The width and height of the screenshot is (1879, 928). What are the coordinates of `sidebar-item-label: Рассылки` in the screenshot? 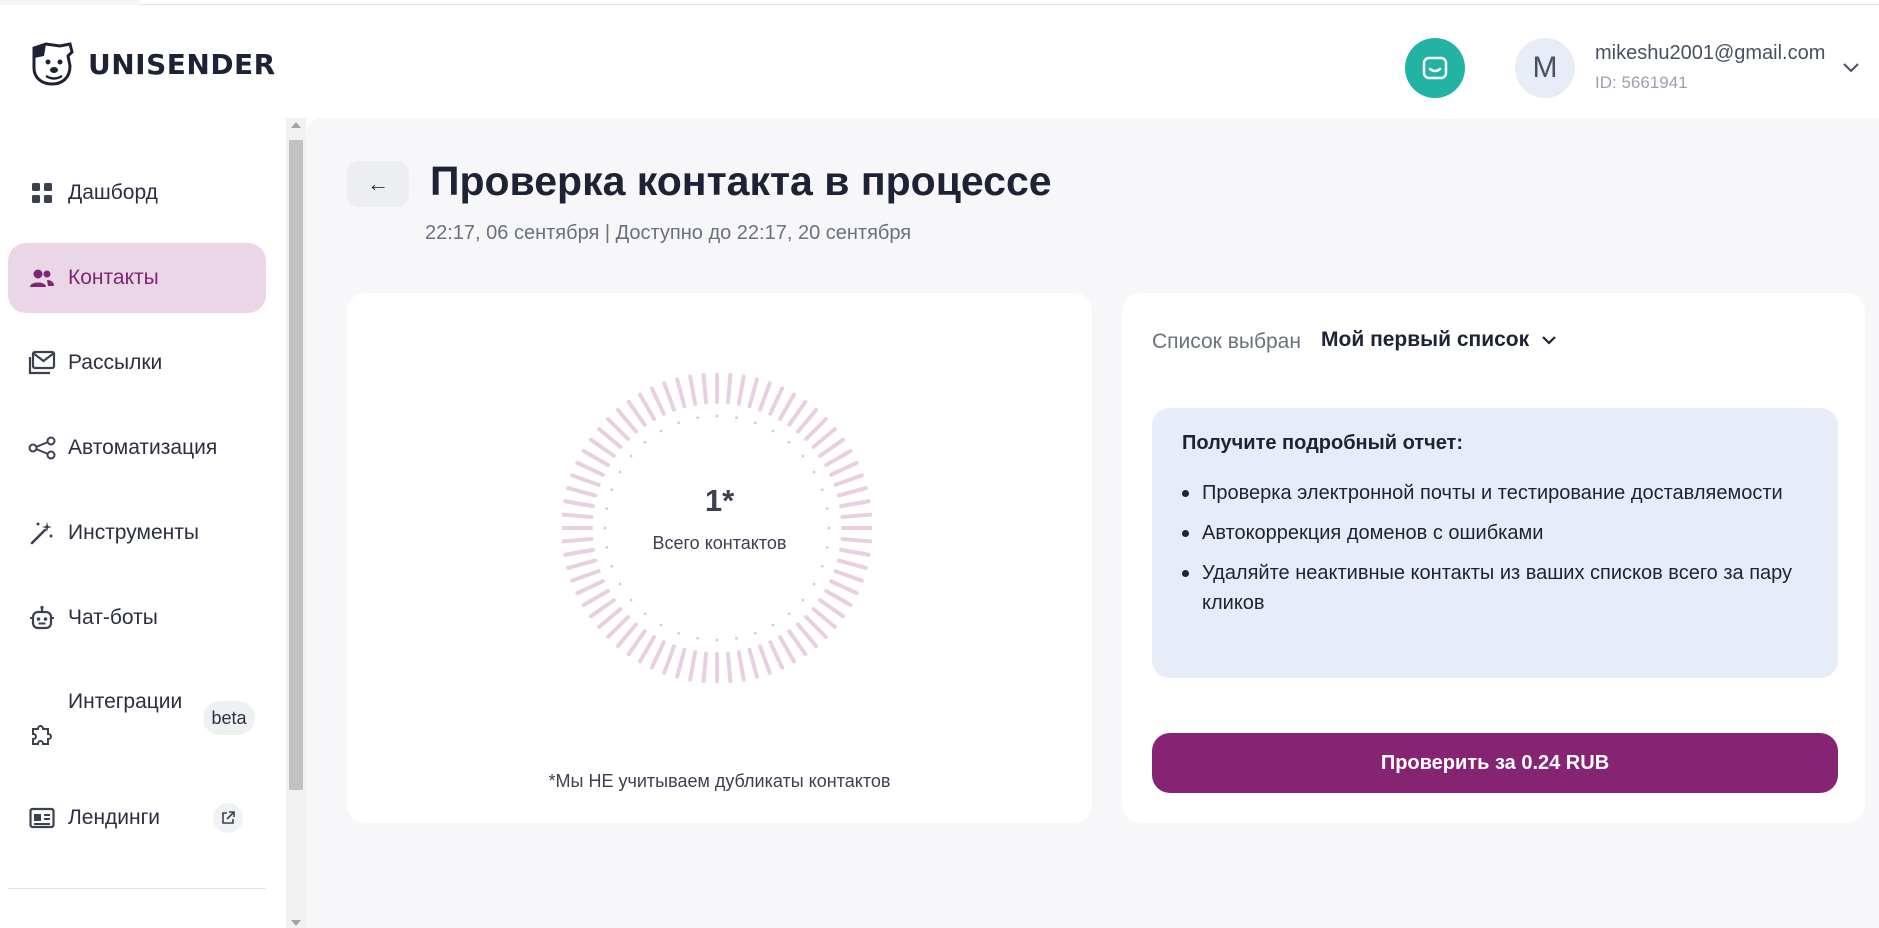 It's located at (115, 362).